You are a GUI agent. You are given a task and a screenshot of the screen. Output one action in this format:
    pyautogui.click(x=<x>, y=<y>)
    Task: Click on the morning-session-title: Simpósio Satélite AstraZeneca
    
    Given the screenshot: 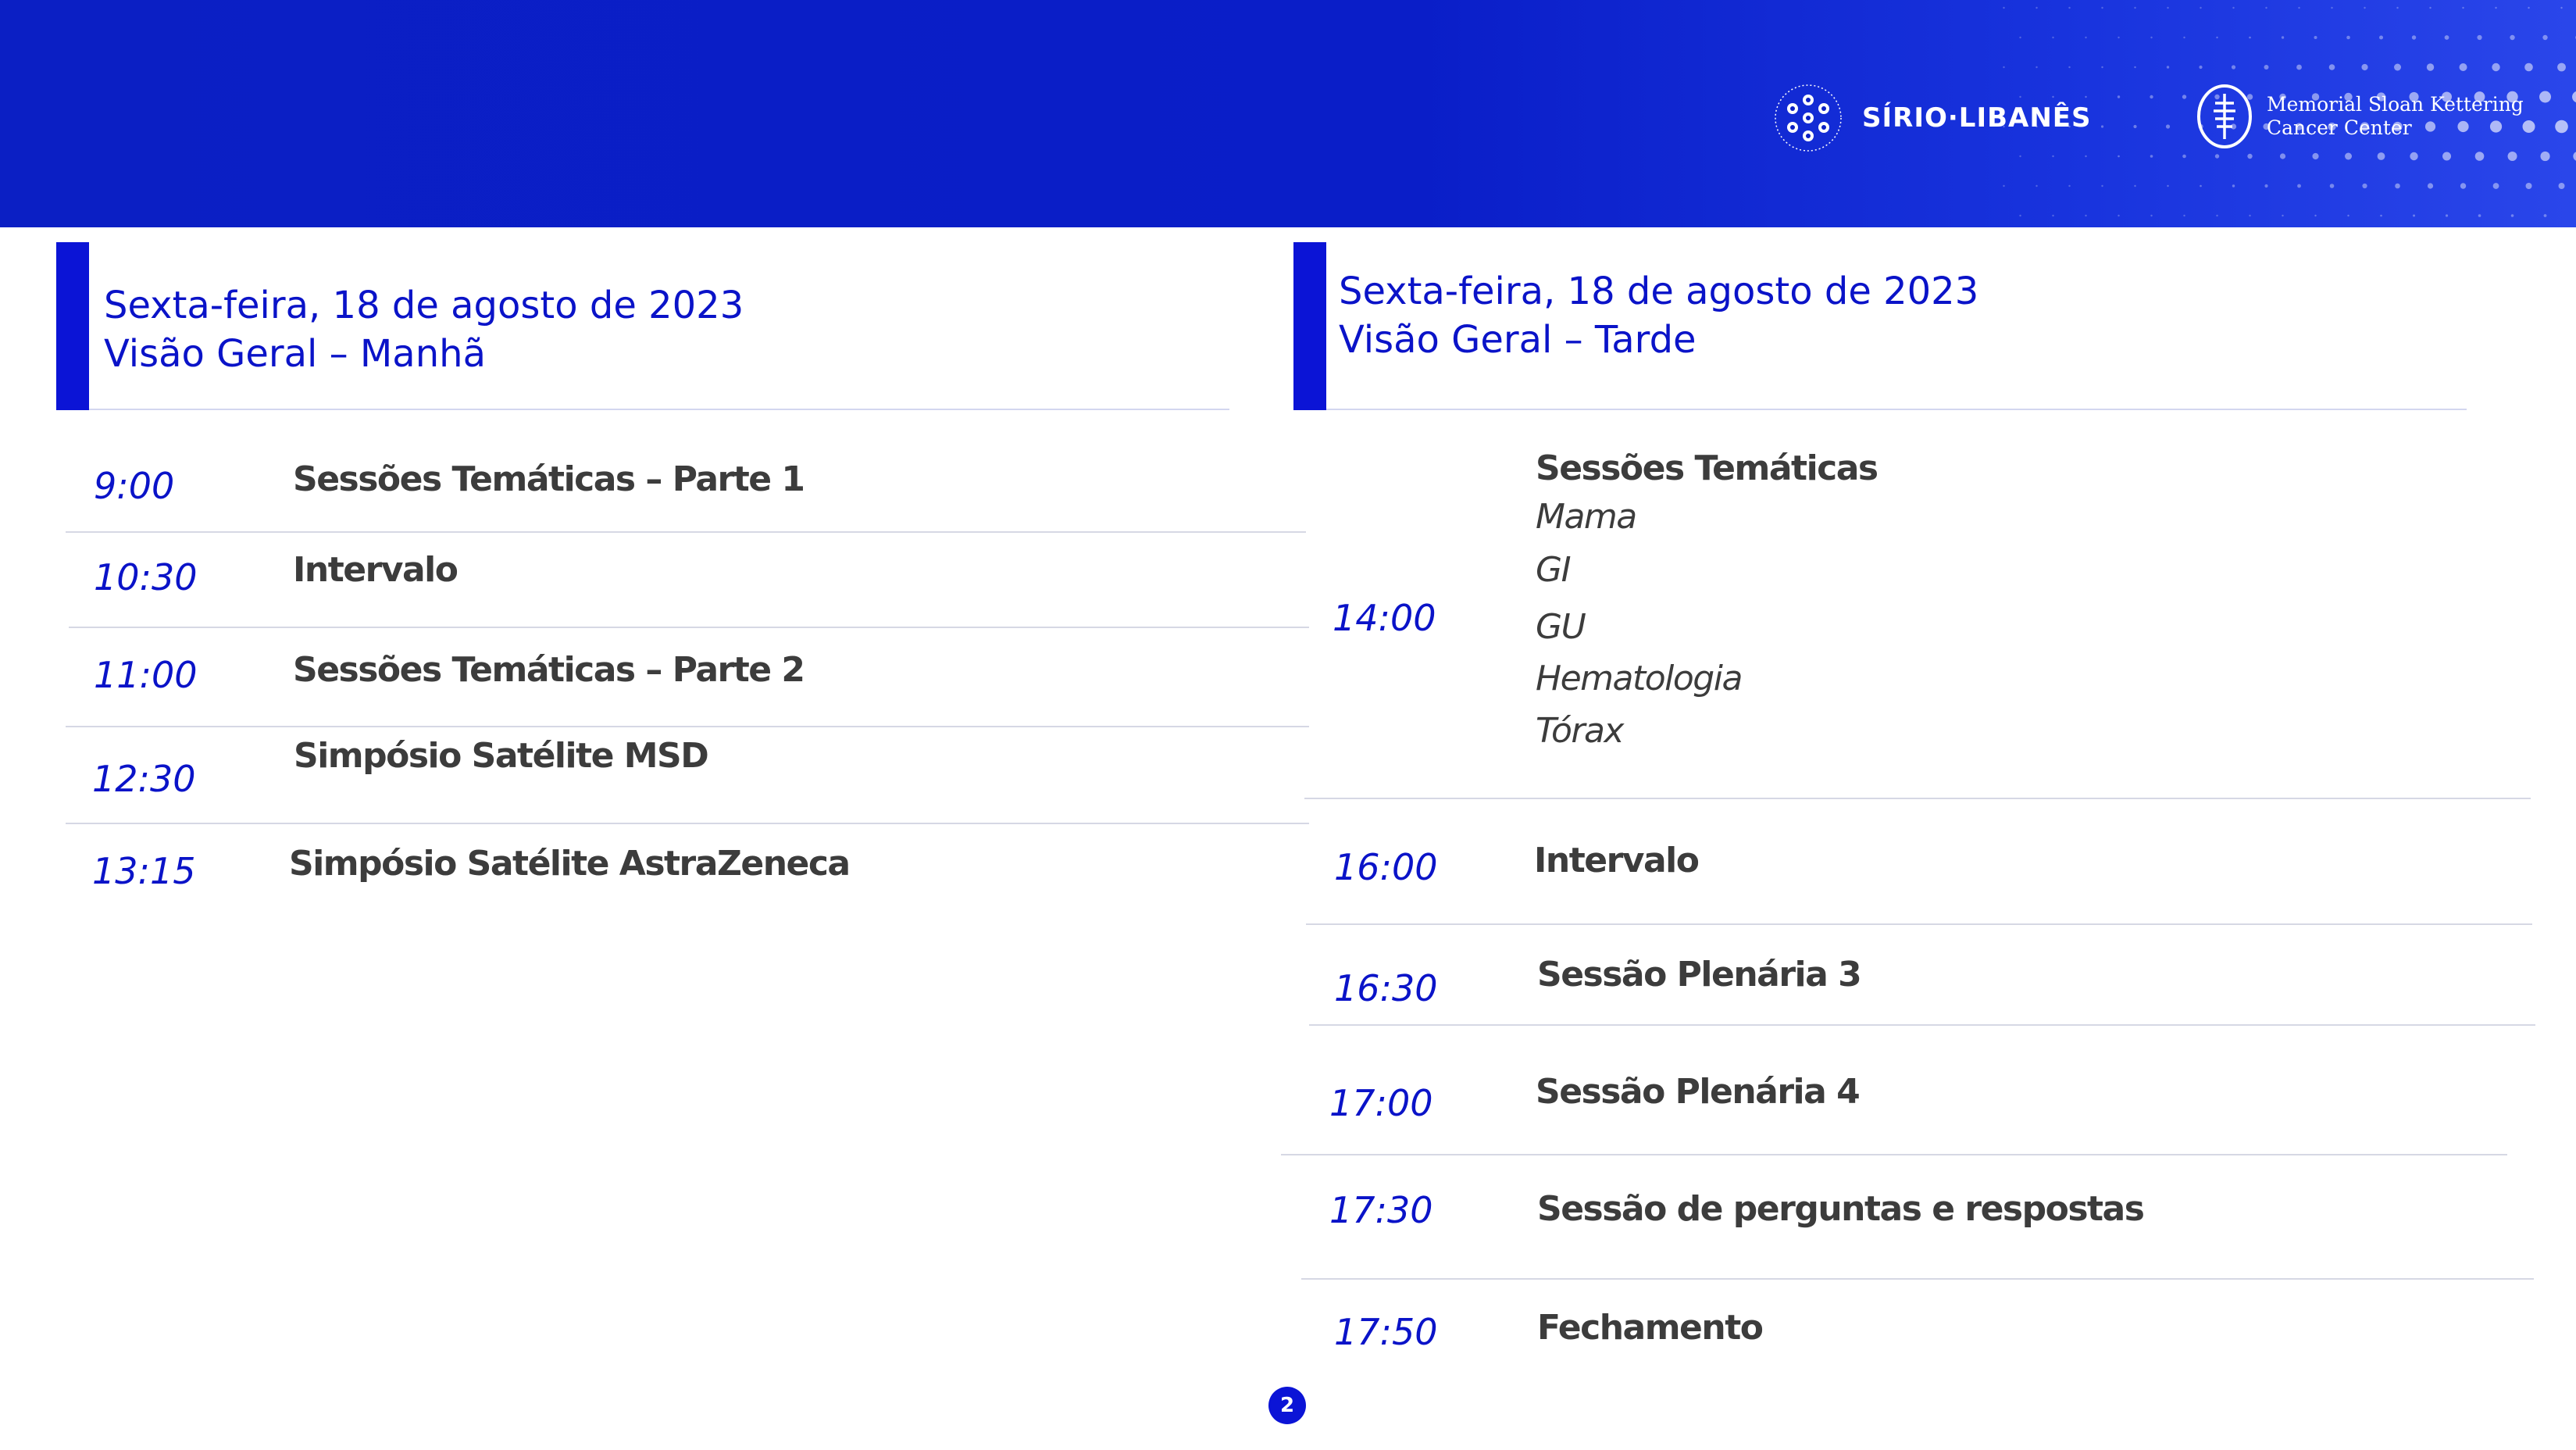 What is the action you would take?
    pyautogui.click(x=570, y=864)
    